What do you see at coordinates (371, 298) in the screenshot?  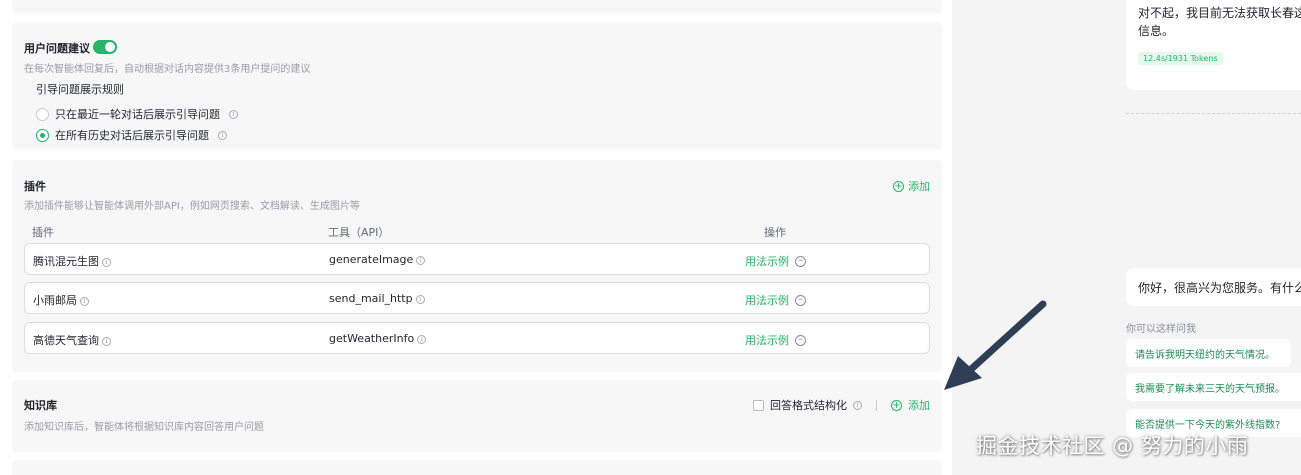 I see `plugin-tool: send_mail_http` at bounding box center [371, 298].